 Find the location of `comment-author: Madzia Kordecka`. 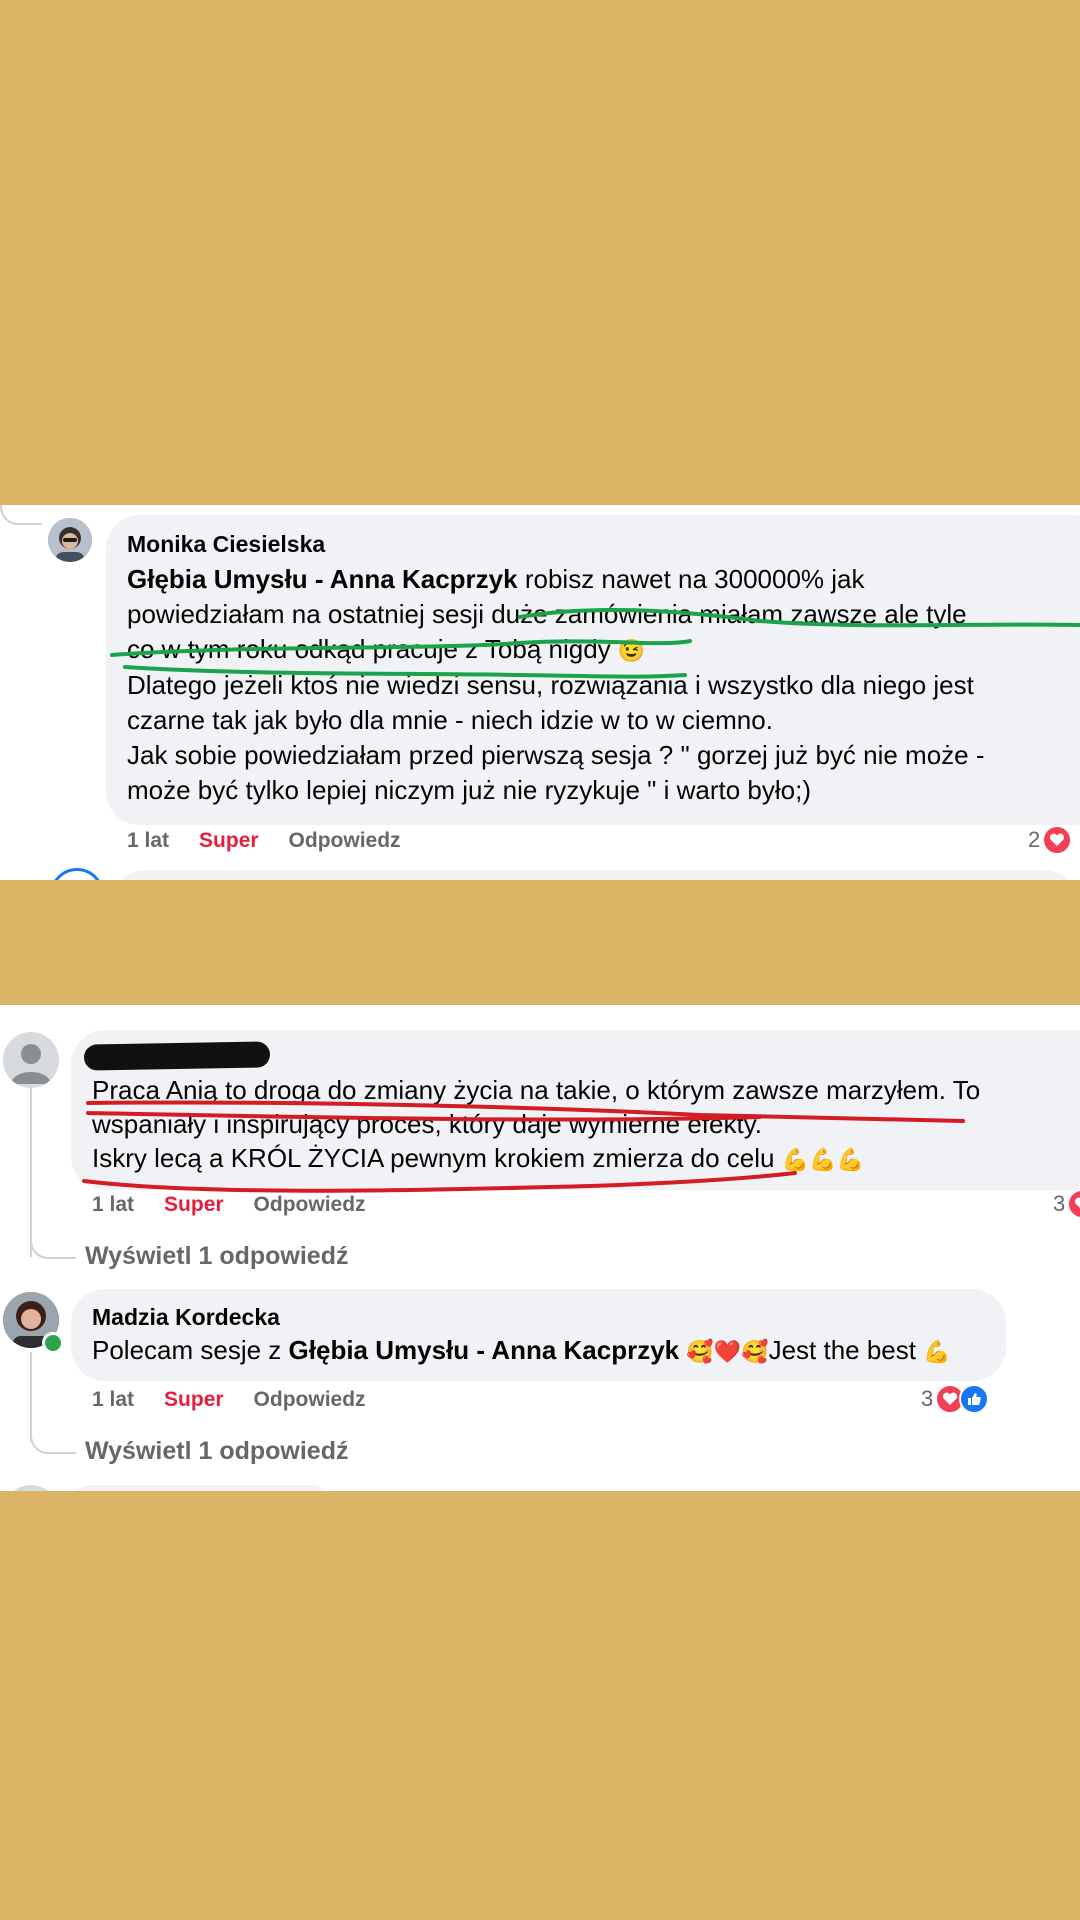

comment-author: Madzia Kordecka is located at coordinates (186, 1317).